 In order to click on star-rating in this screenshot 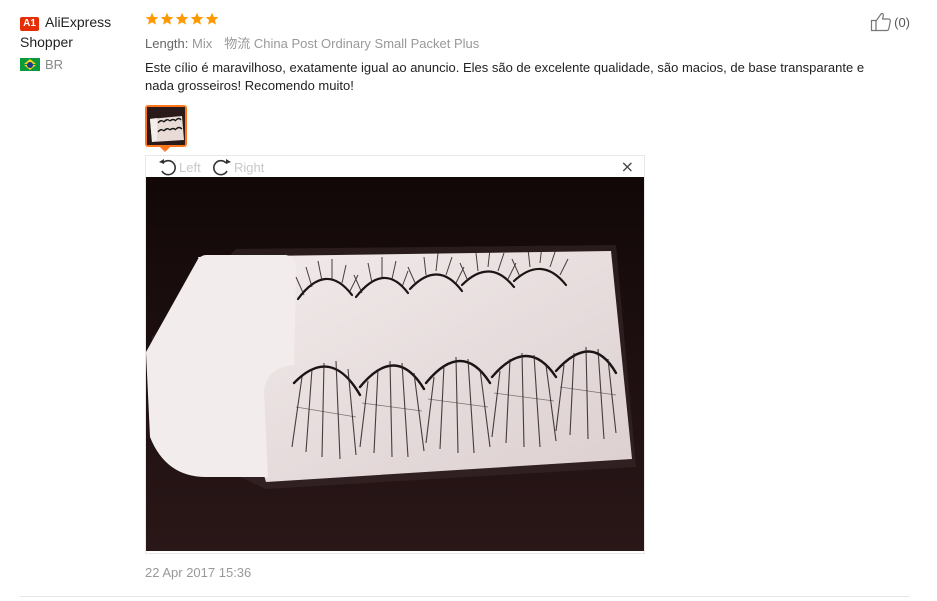, I will do `click(527, 20)`.